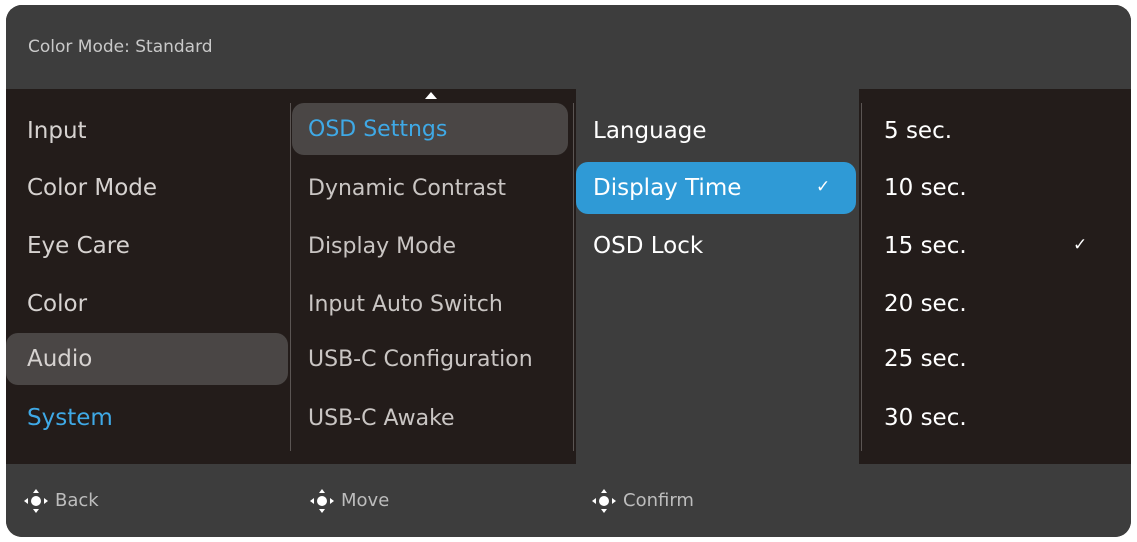 The width and height of the screenshot is (1137, 542). What do you see at coordinates (430, 188) in the screenshot?
I see `submenu-item-dynamic-contrast: Dynamic Contrast` at bounding box center [430, 188].